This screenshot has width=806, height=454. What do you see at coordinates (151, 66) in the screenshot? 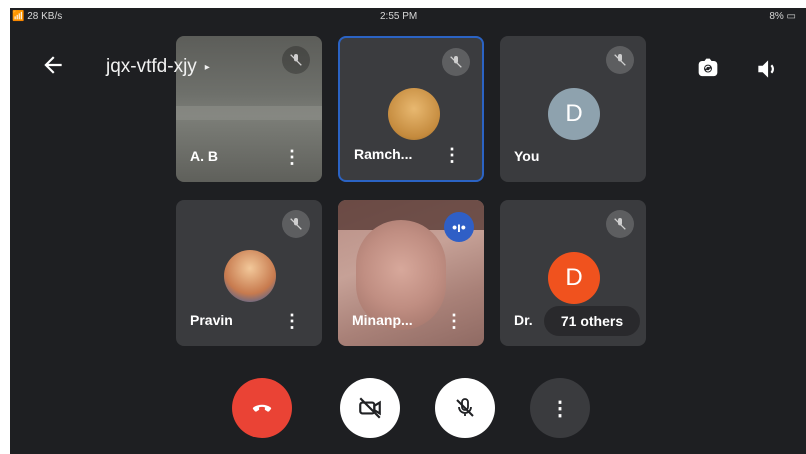
I see `meeting-code: jqx-vtfd-xjy` at bounding box center [151, 66].